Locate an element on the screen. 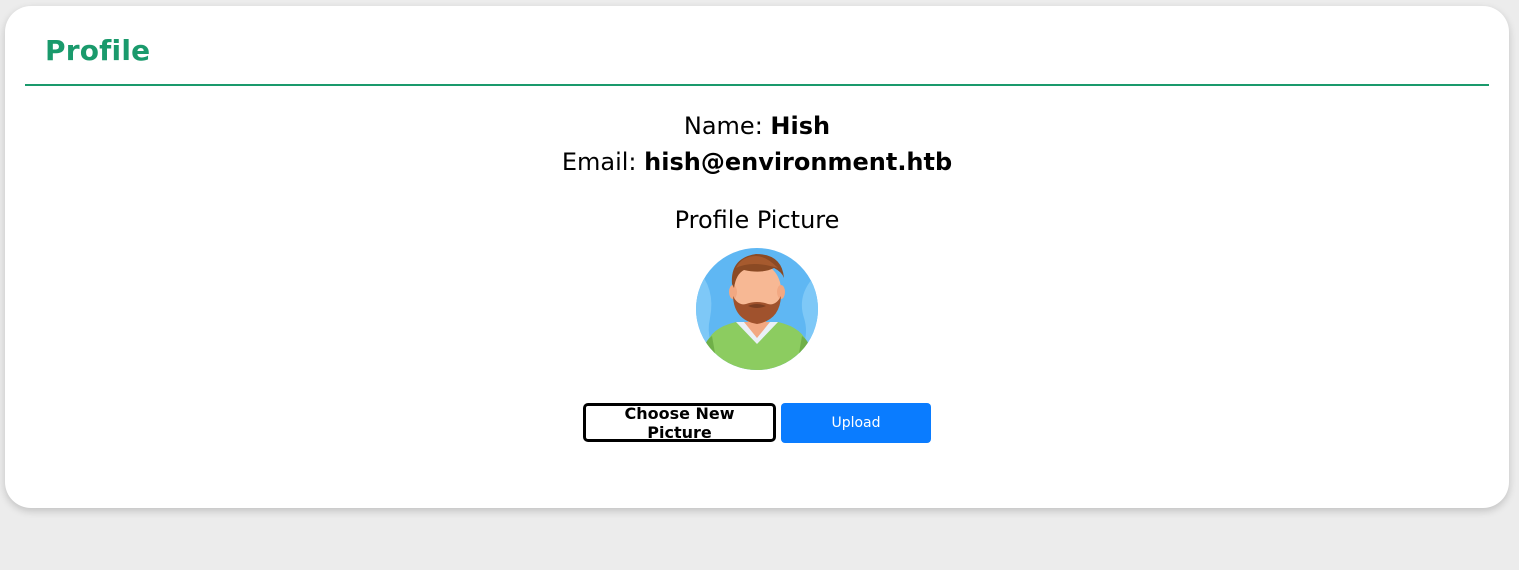 This screenshot has width=1519, height=570. avatar-man-beard-icon is located at coordinates (757, 309).